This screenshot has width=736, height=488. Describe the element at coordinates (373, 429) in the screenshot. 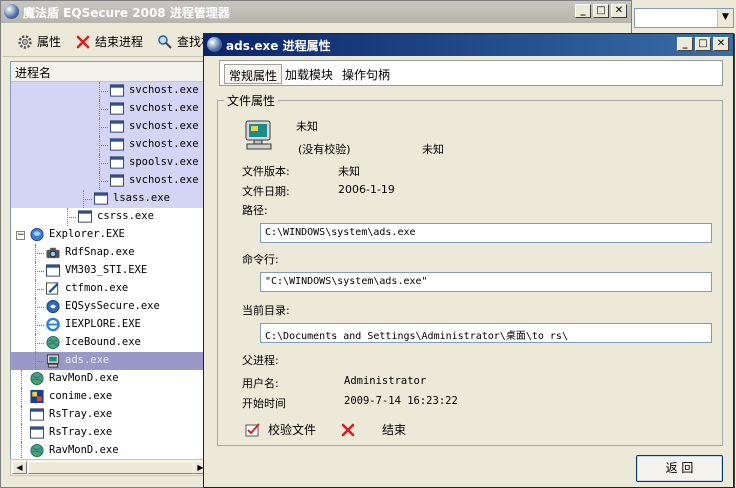

I see `end-button: 结束` at that location.